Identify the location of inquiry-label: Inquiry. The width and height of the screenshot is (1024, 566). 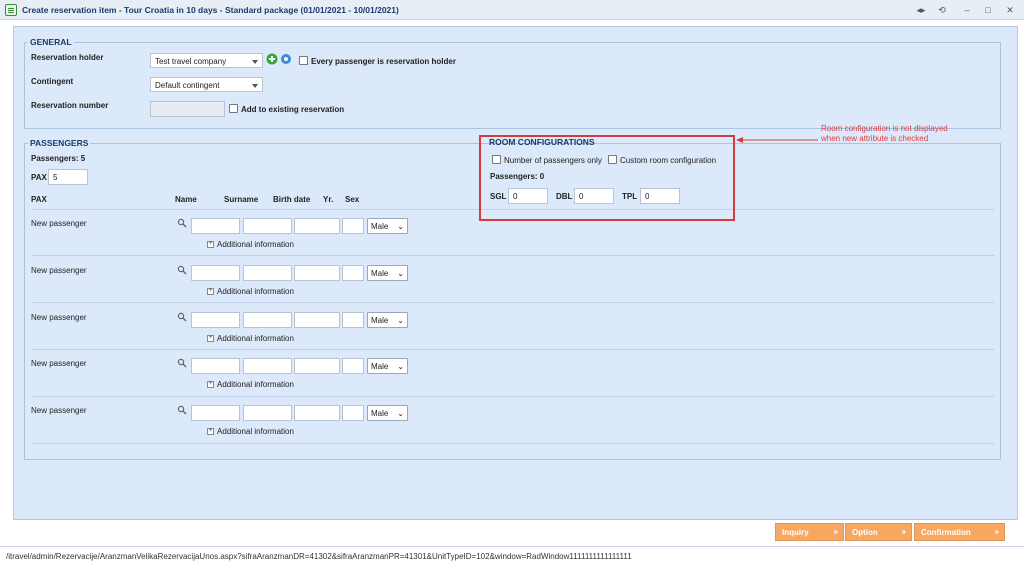
(795, 532).